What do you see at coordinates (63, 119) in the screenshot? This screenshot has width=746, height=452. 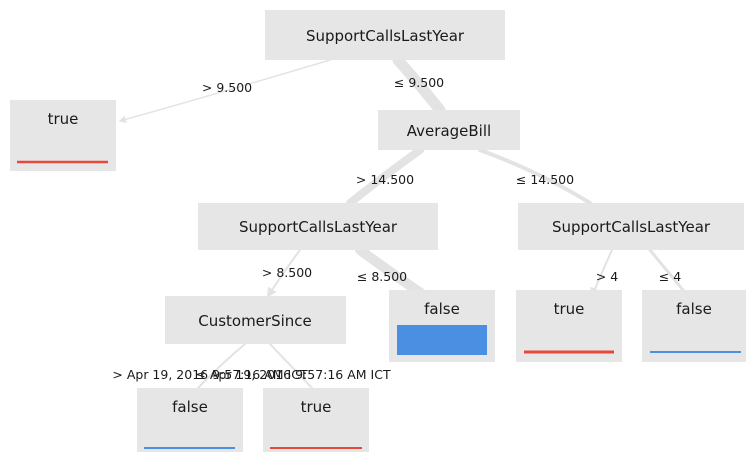 I see `leaf-title-true-top: true` at bounding box center [63, 119].